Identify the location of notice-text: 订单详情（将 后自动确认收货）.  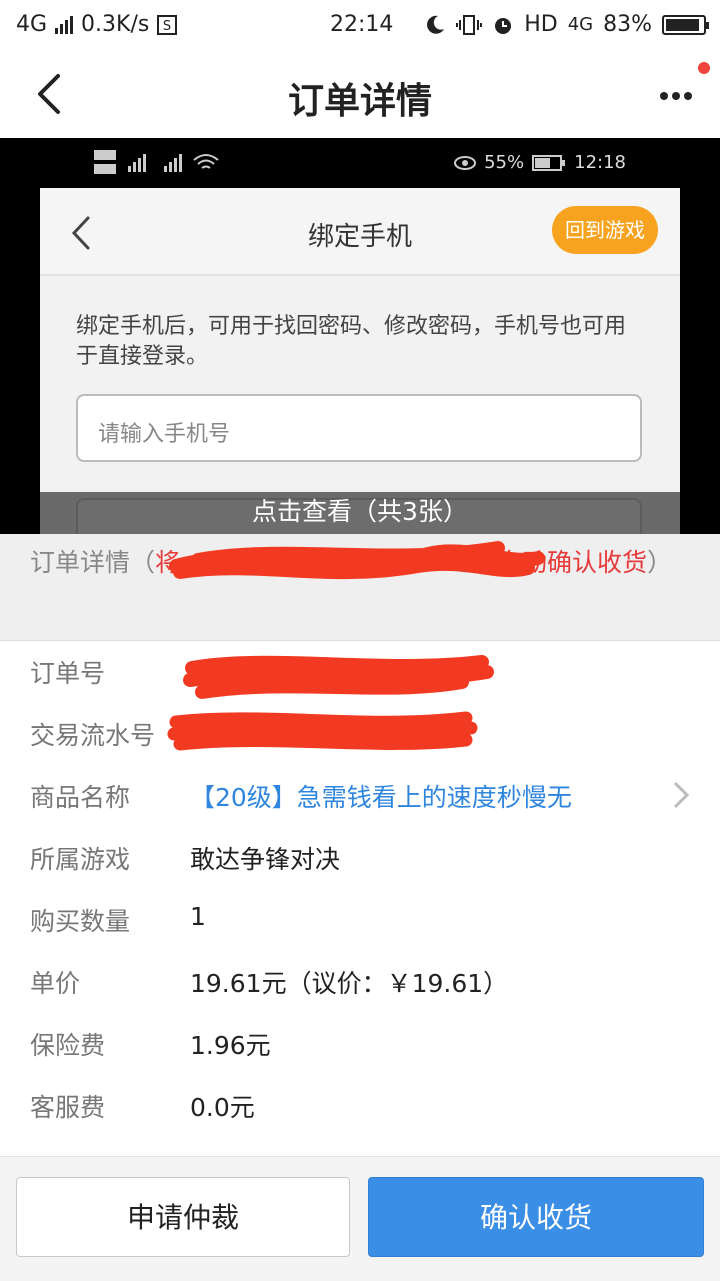
(360, 563).